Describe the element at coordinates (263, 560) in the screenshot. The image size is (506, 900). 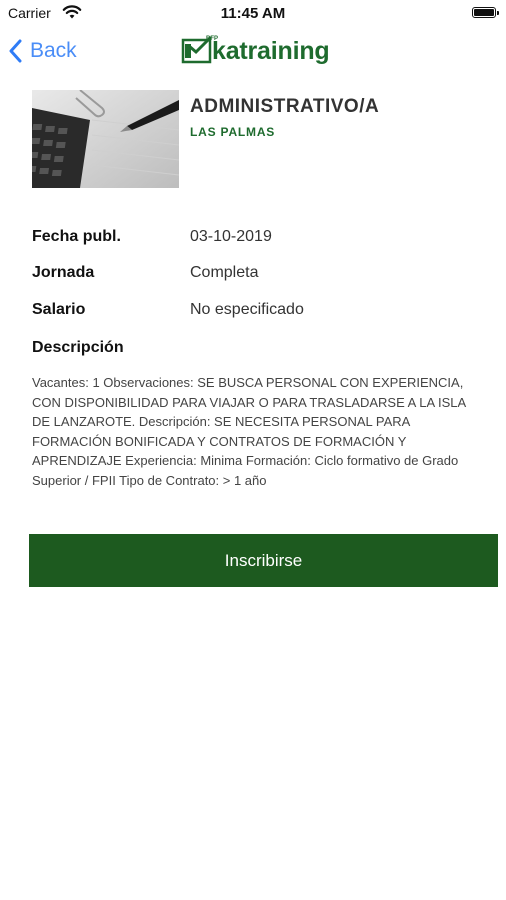
I see `apply-button: Inscribirse` at that location.